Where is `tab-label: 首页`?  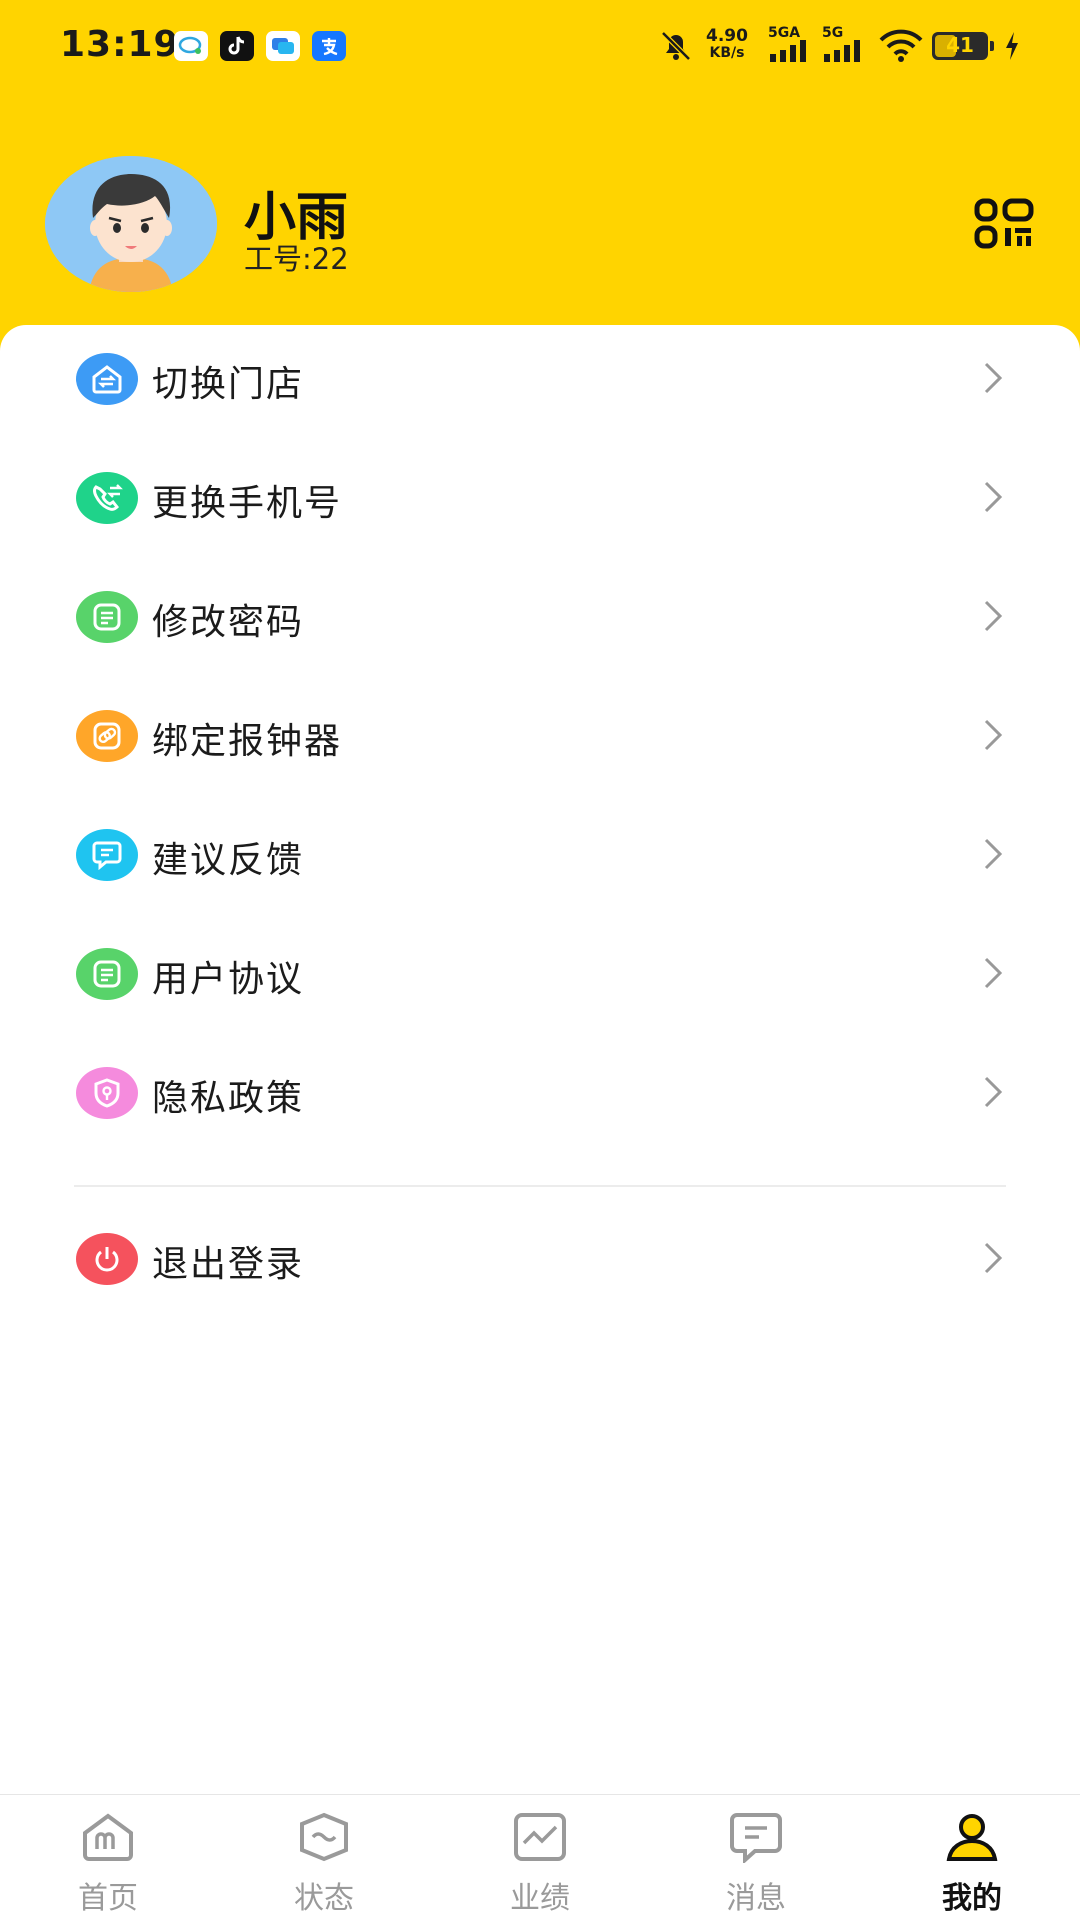
tab-label: 首页 is located at coordinates (108, 1898).